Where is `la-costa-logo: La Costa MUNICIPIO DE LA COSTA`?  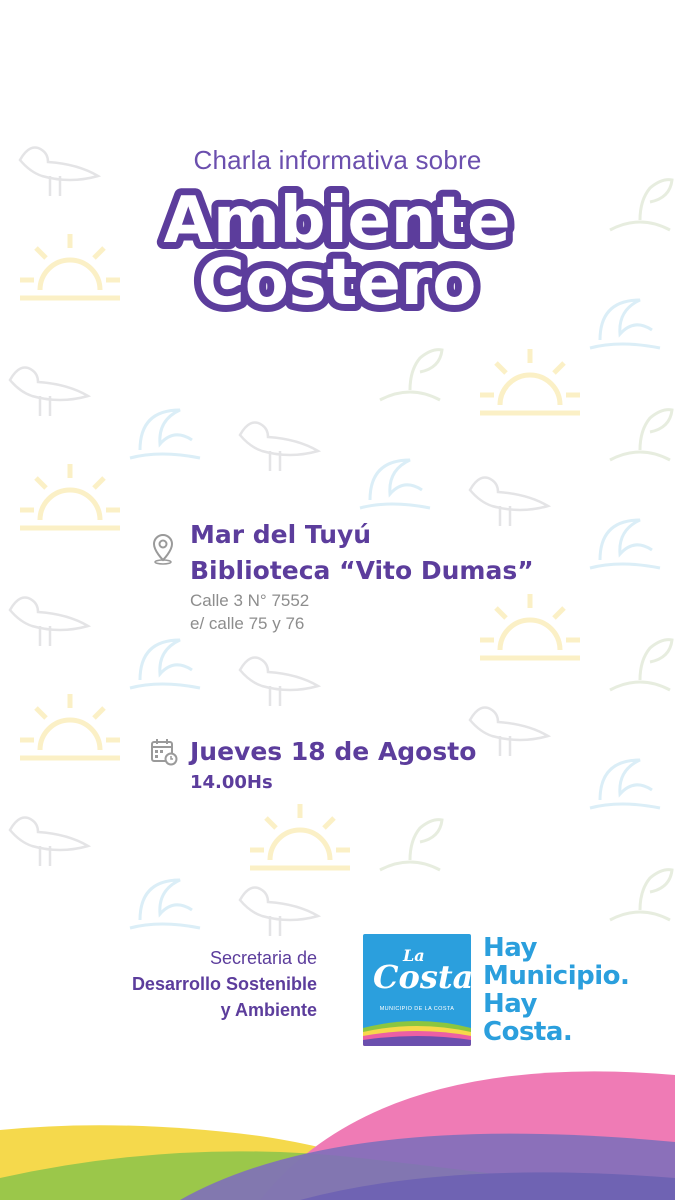 la-costa-logo: La Costa MUNICIPIO DE LA COSTA is located at coordinates (417, 990).